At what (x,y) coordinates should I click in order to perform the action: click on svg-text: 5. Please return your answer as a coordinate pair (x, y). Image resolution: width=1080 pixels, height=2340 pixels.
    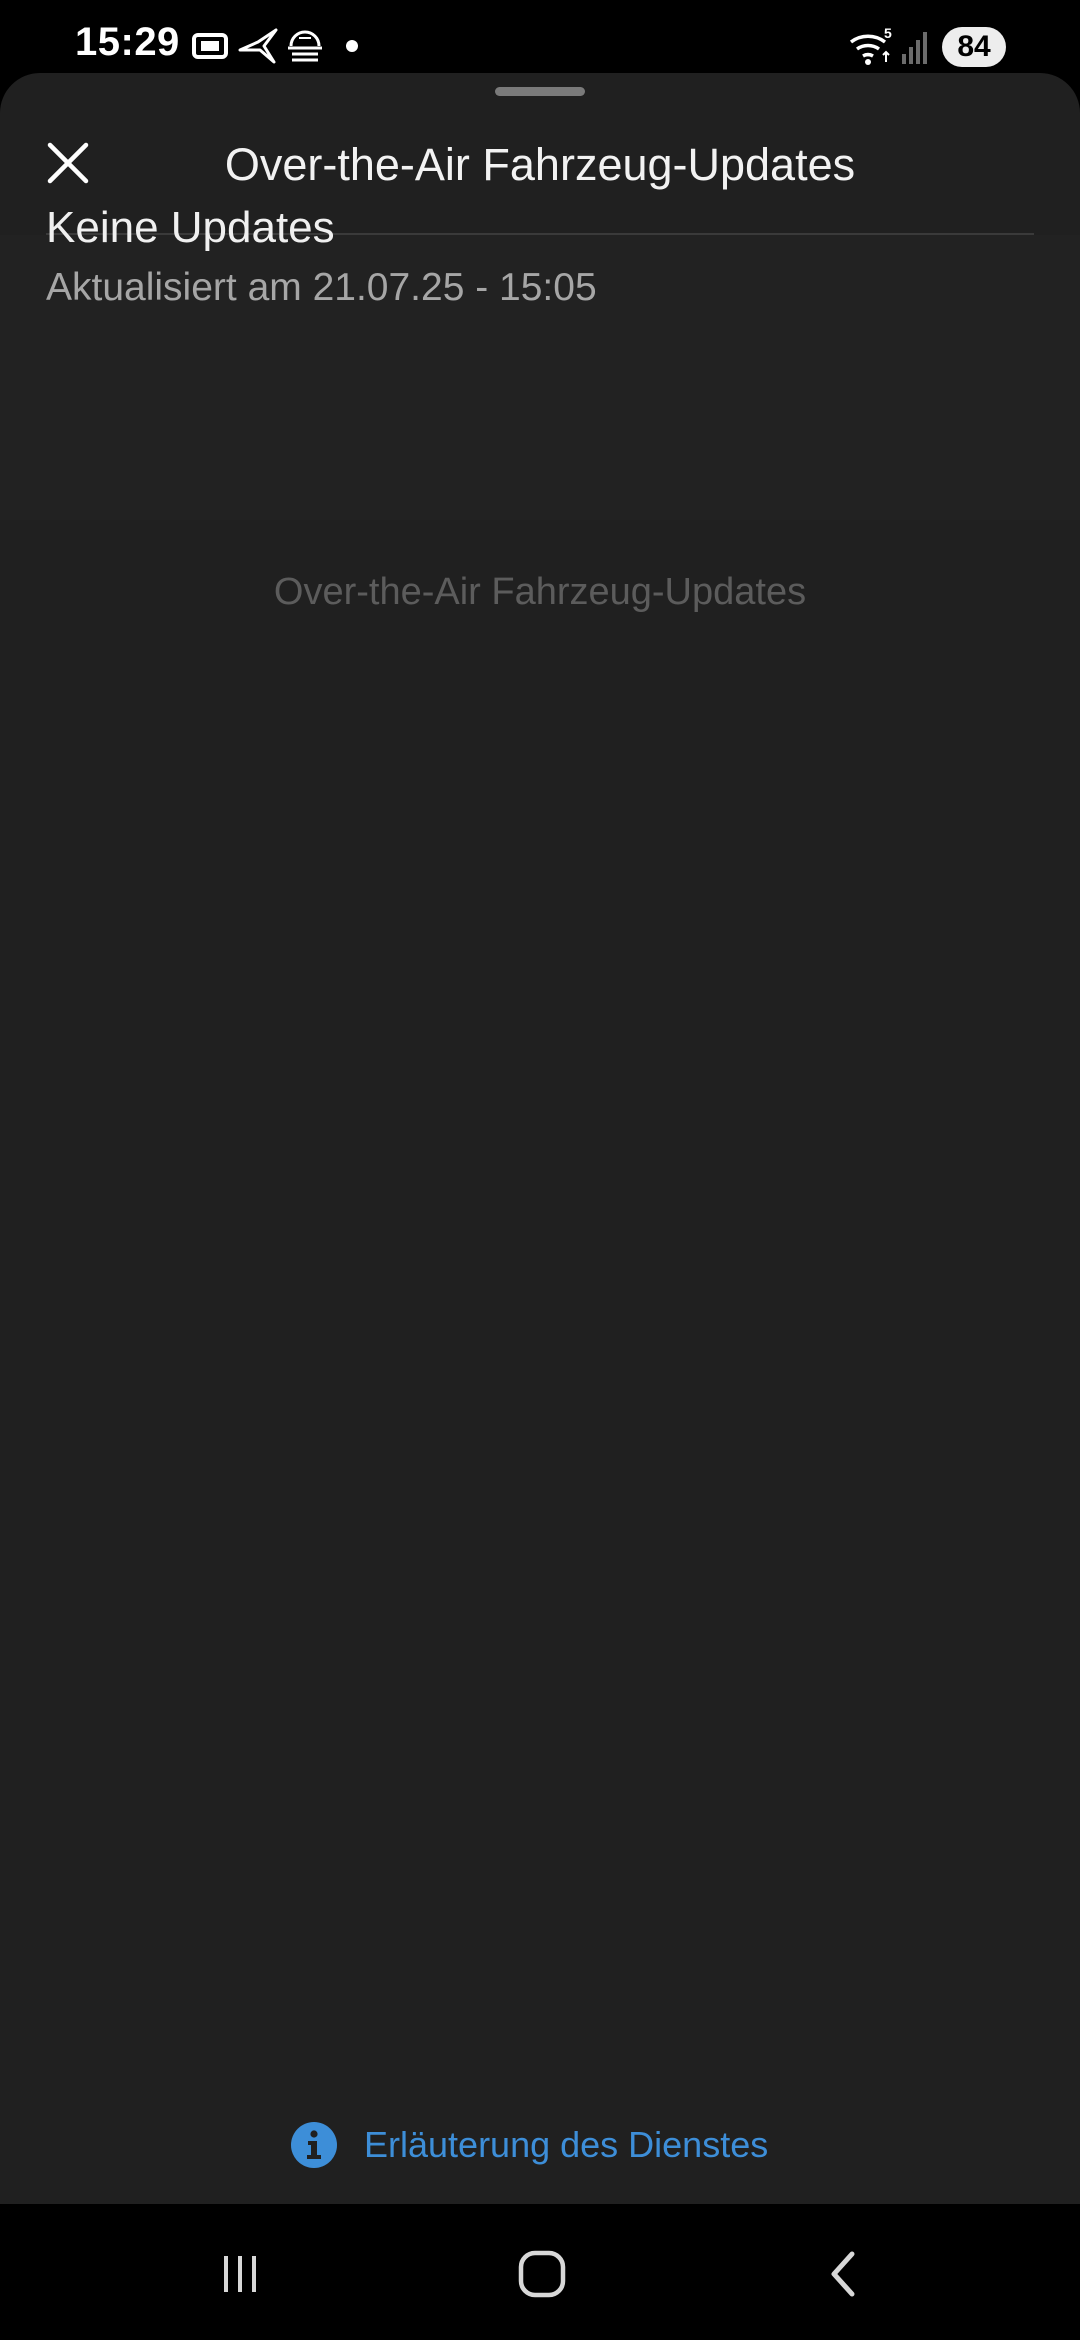
    Looking at the image, I should click on (888, 33).